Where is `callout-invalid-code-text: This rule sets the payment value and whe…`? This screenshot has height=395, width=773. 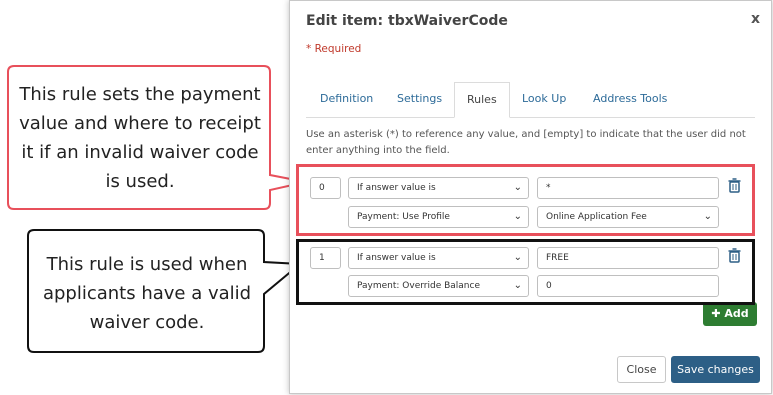
callout-invalid-code-text: This rule sets the payment value and whe… is located at coordinates (140, 138).